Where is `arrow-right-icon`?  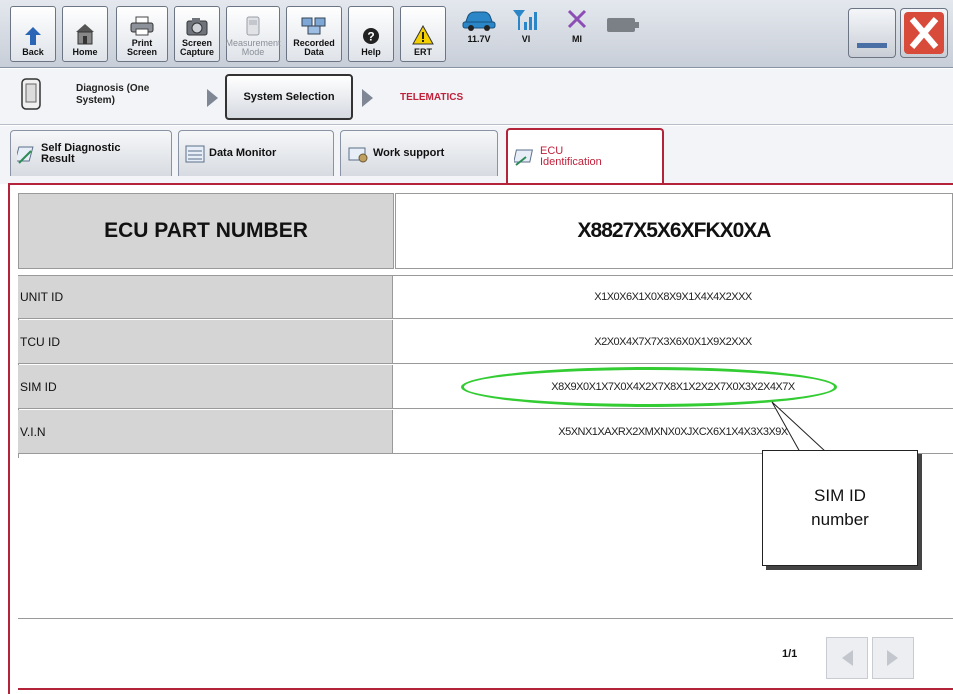 arrow-right-icon is located at coordinates (892, 658).